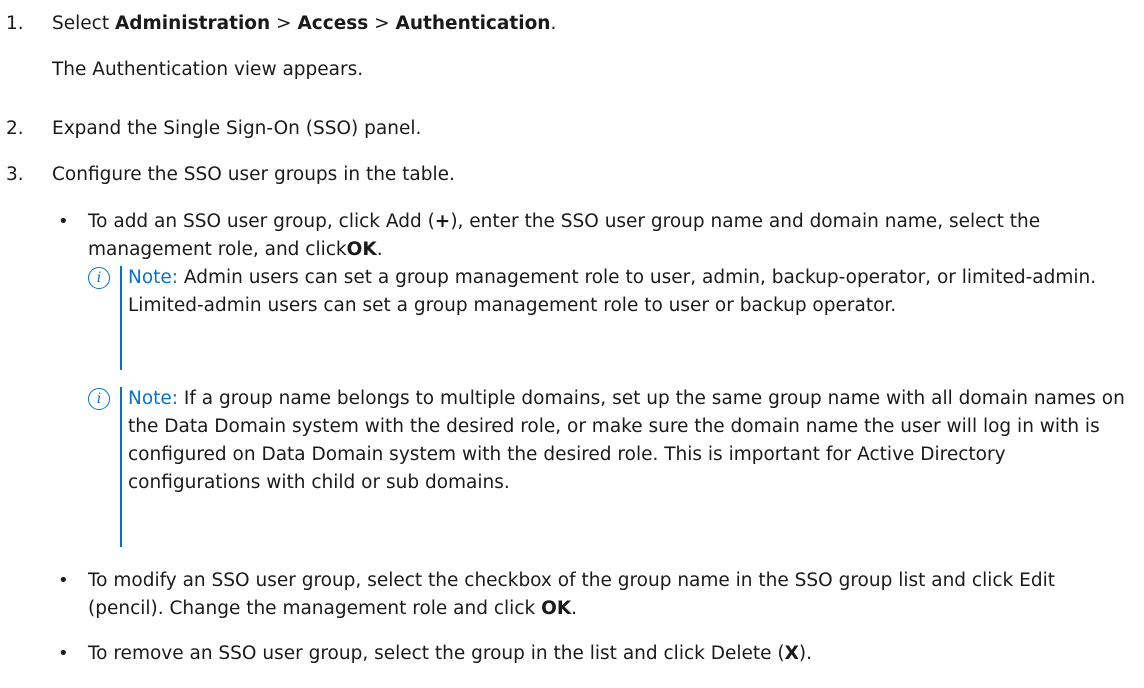  What do you see at coordinates (15, 128) in the screenshot?
I see `step-number: 2.` at bounding box center [15, 128].